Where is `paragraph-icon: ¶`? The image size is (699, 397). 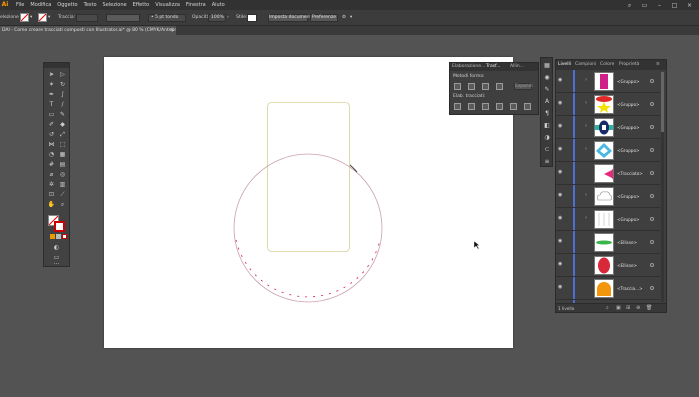 paragraph-icon: ¶ is located at coordinates (547, 114).